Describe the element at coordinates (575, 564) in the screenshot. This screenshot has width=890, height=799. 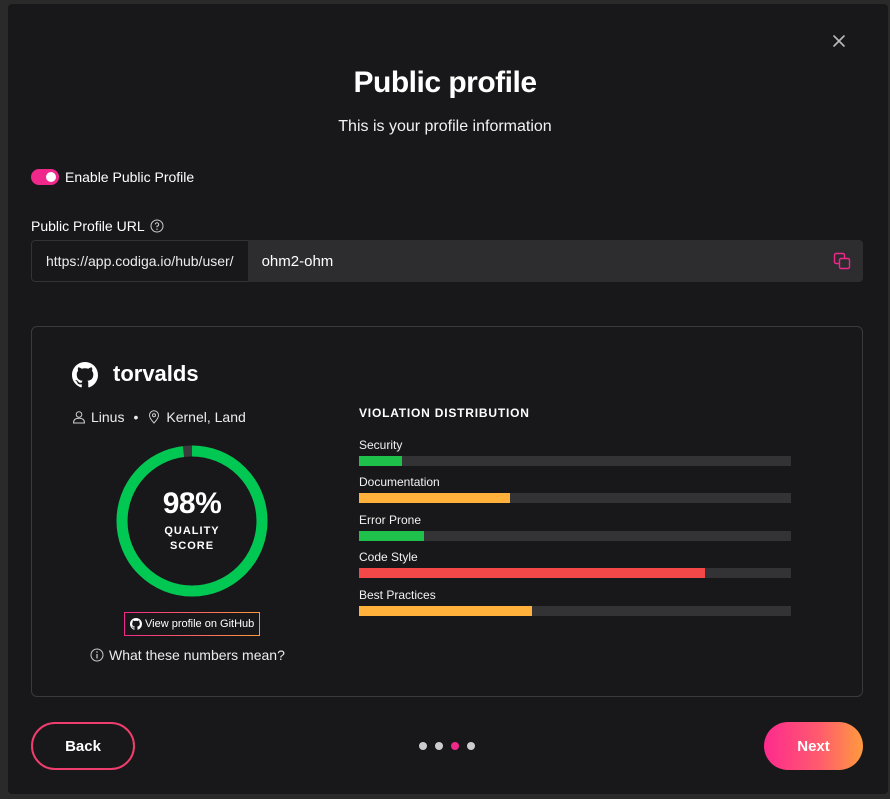
I see `violation-item-code-style: Code Style` at that location.